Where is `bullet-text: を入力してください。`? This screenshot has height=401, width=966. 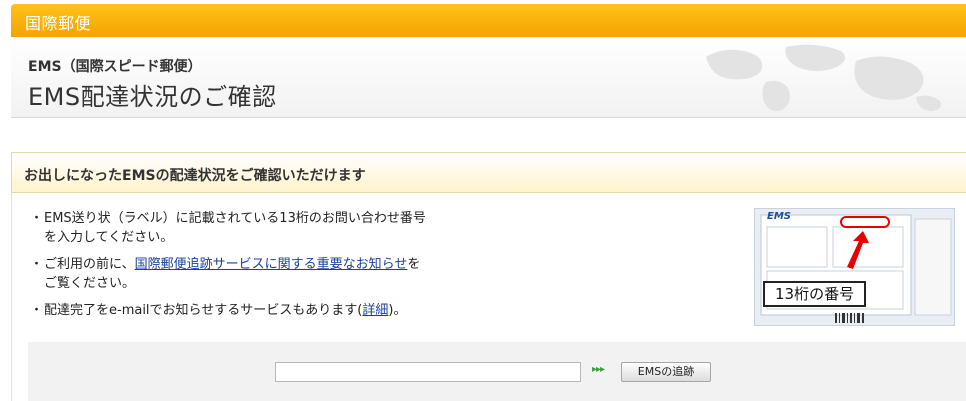 bullet-text: を入力してください。 is located at coordinates (109, 237).